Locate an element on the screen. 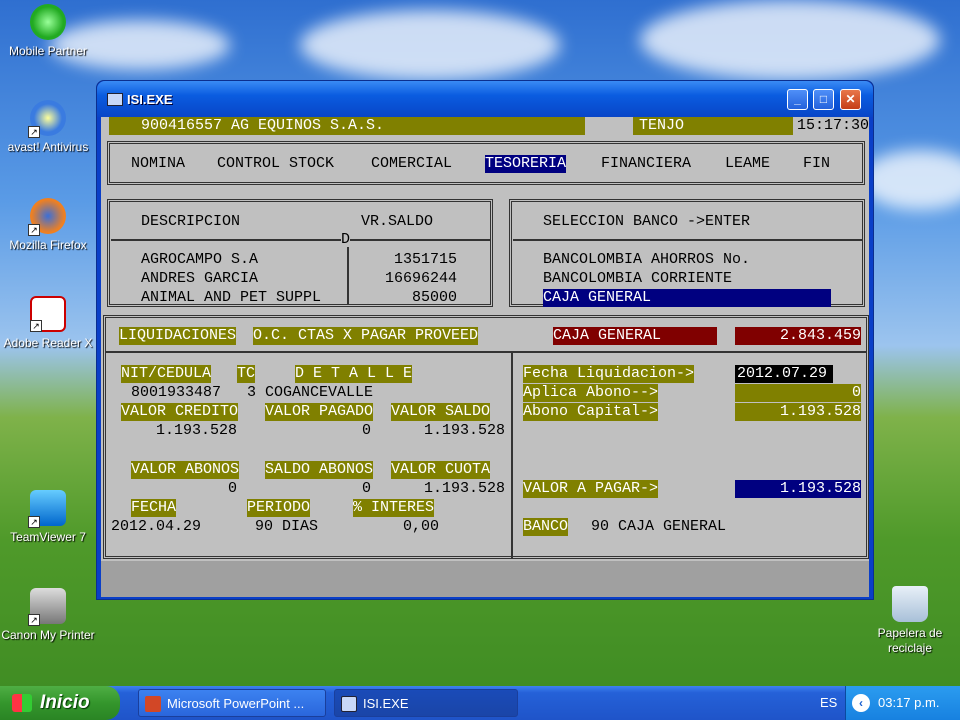 This screenshot has height=720, width=960. fecha-liquidacion-input: 2012.07.29 is located at coordinates (784, 374).